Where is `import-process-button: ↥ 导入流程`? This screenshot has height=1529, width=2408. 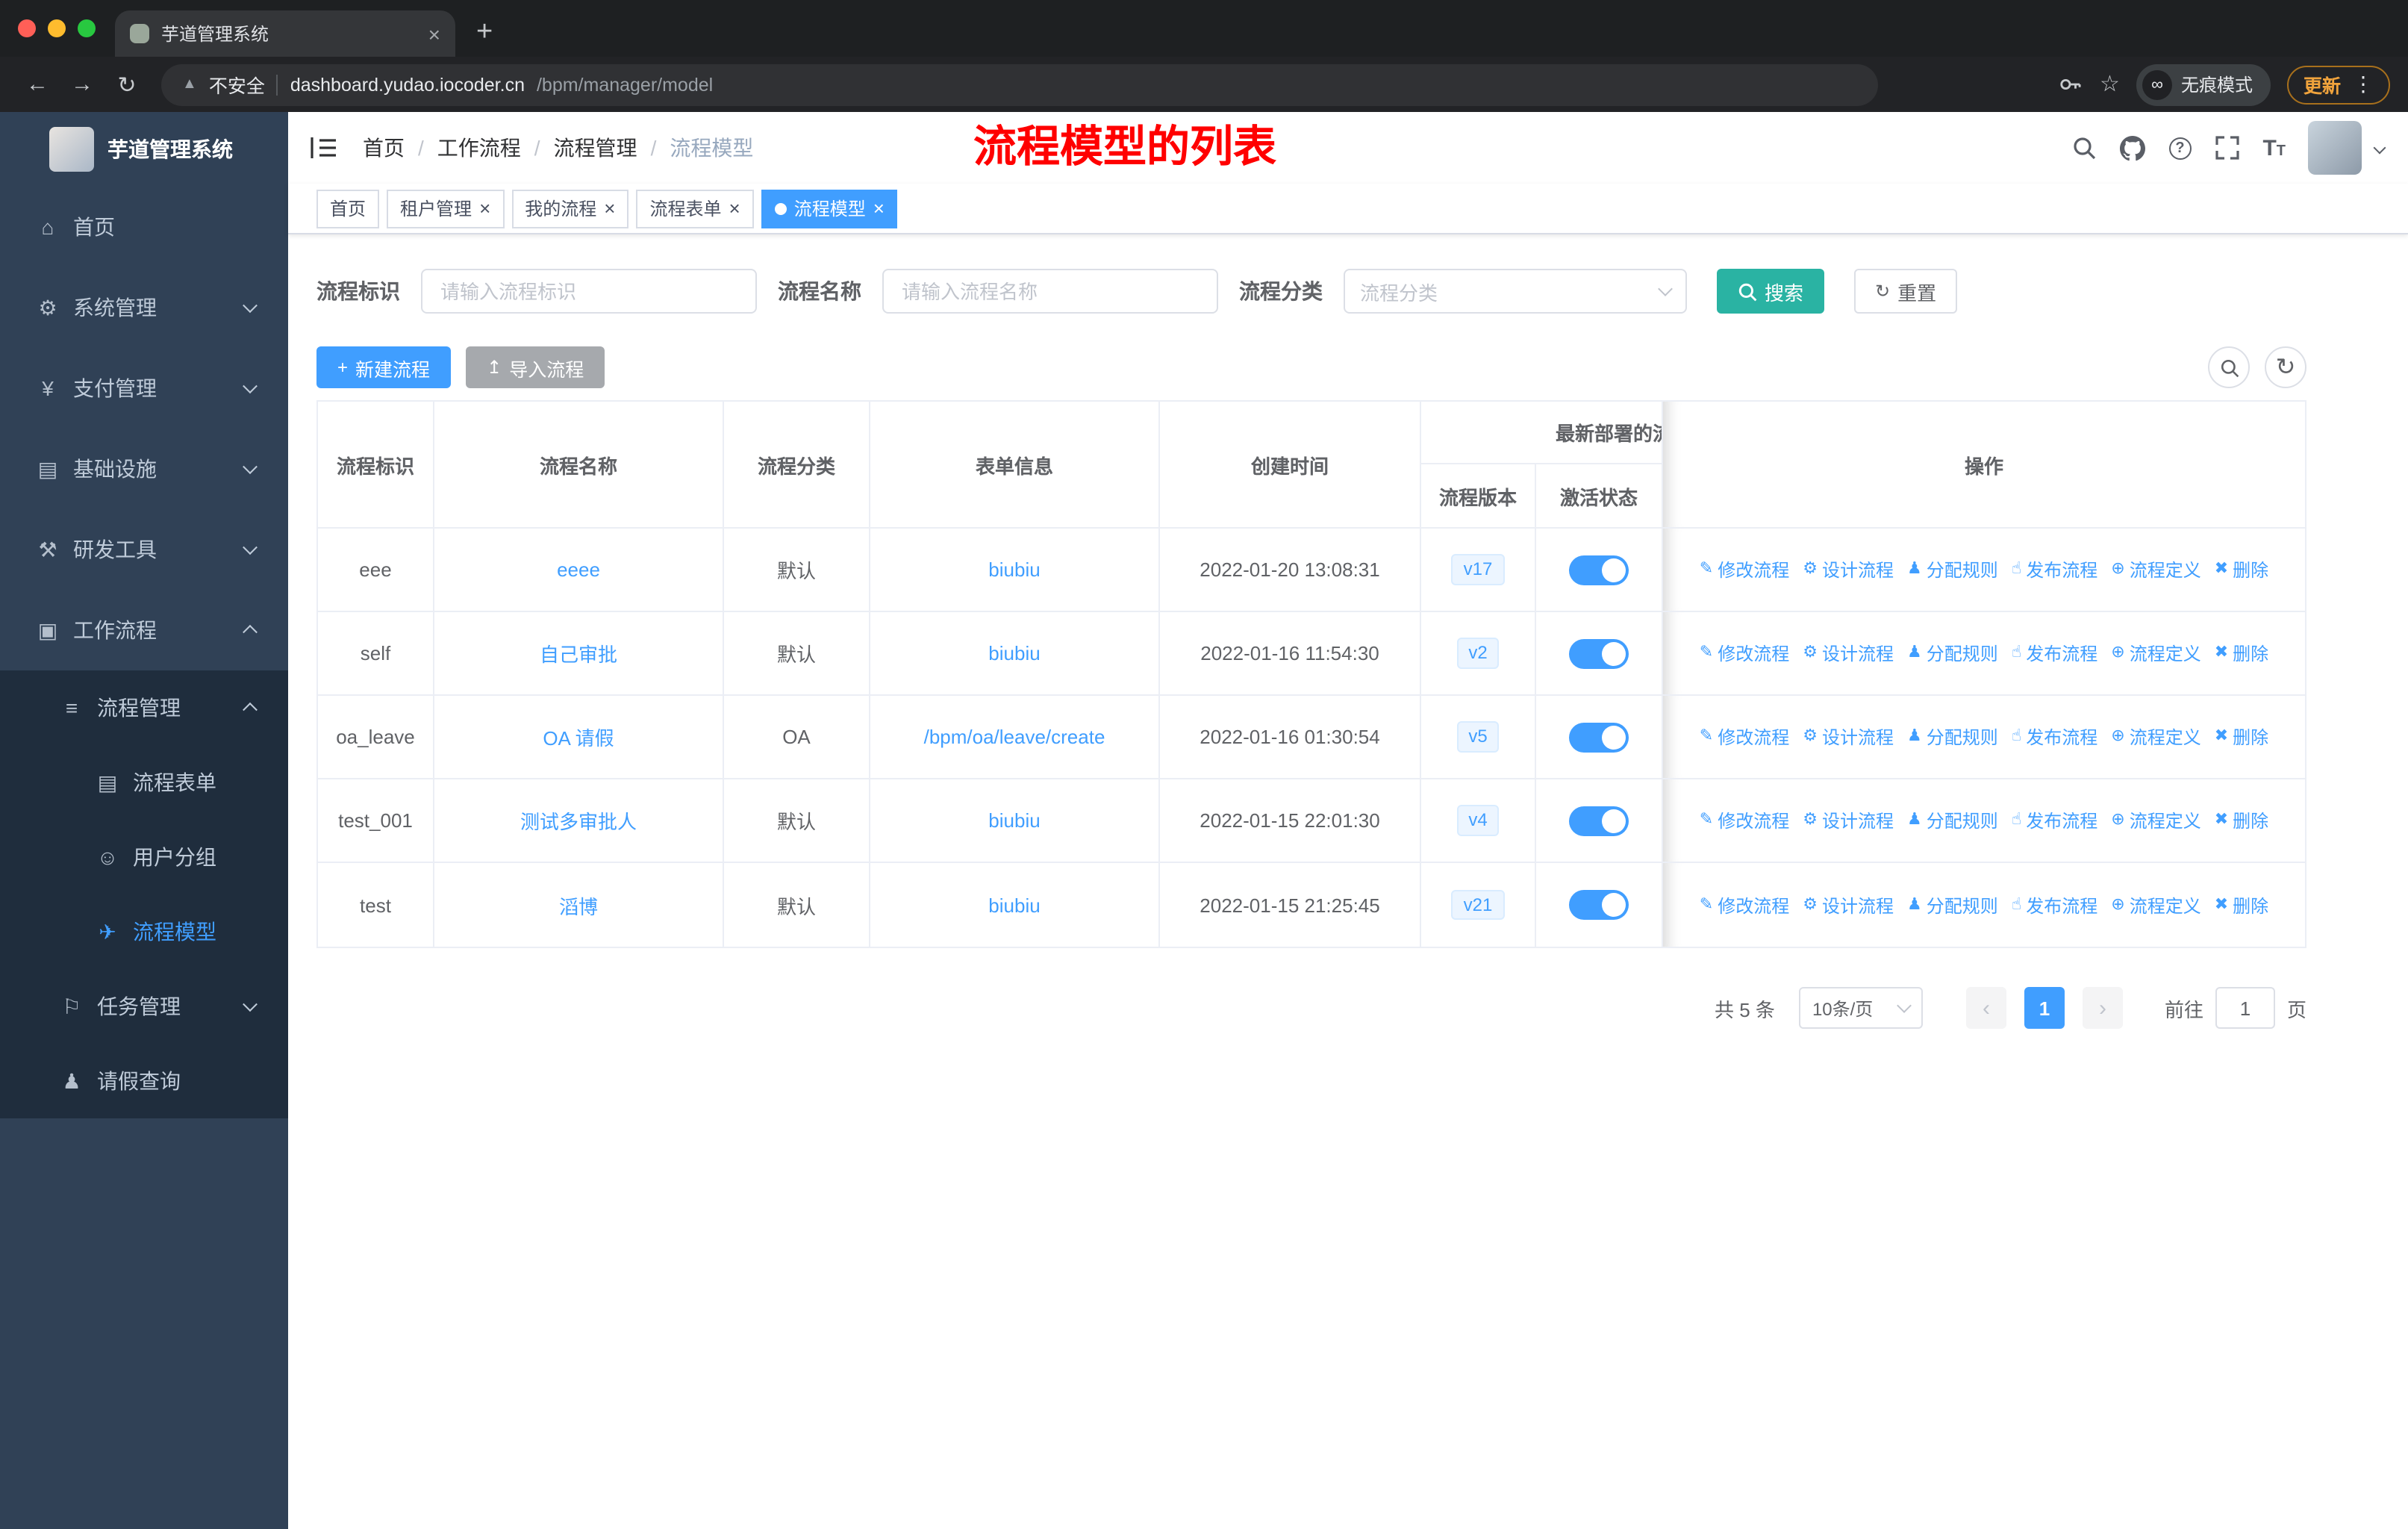 import-process-button: ↥ 导入流程 is located at coordinates (535, 367).